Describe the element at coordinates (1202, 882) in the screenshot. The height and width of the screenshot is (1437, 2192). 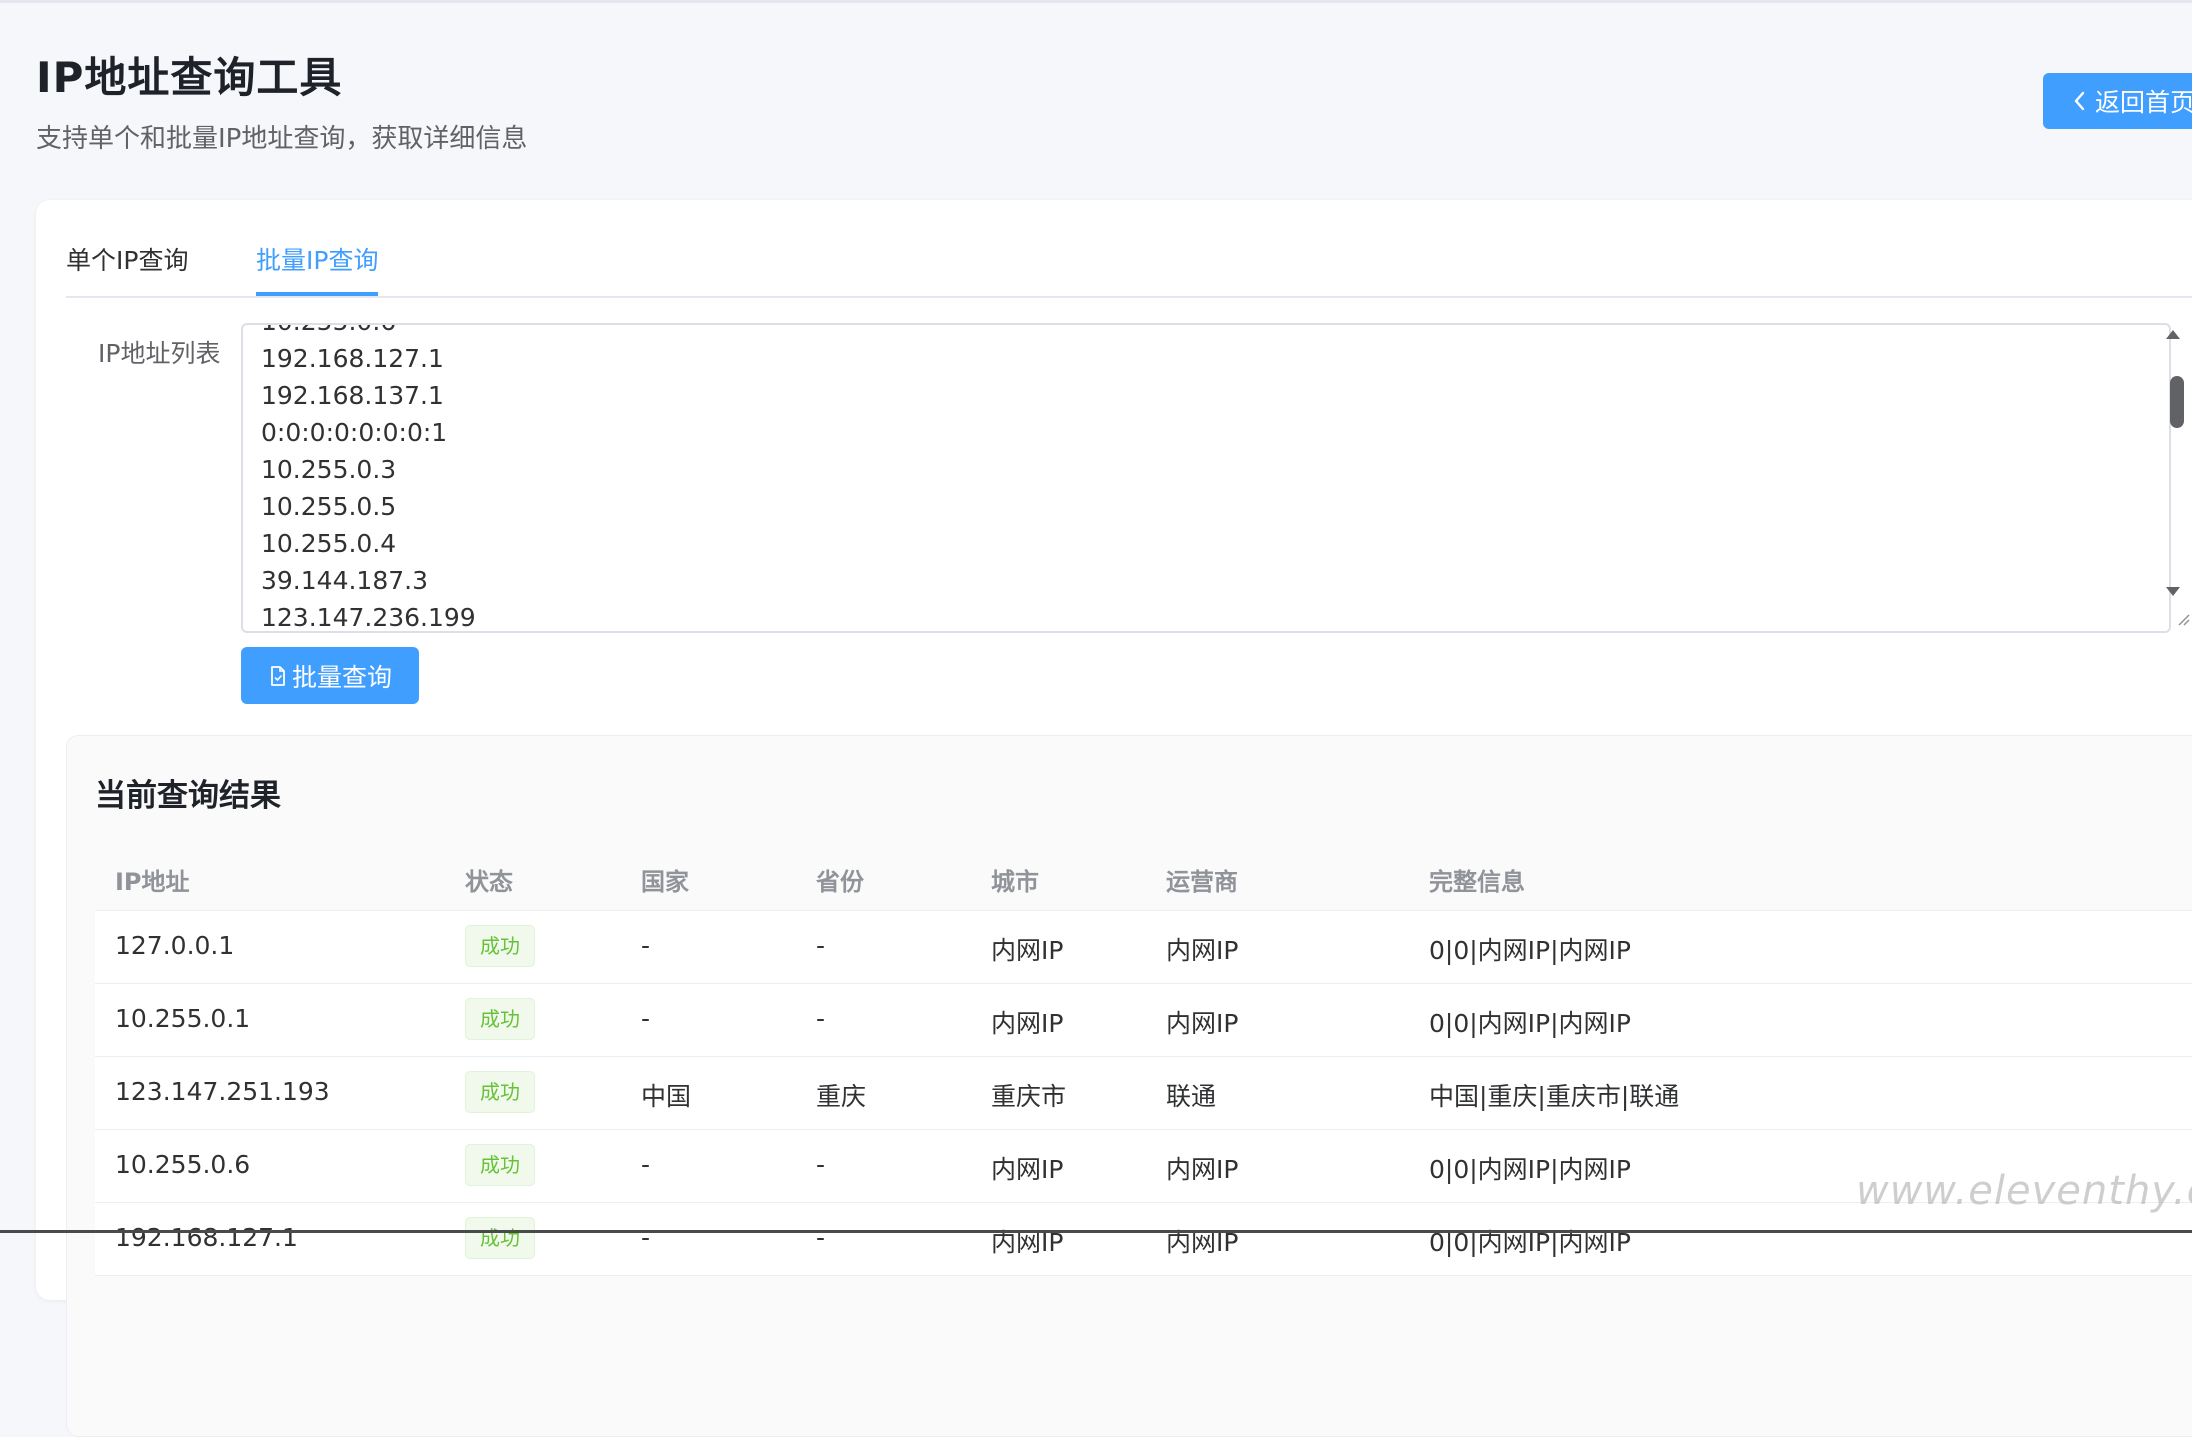
I see `column-header-isp: 运营商` at that location.